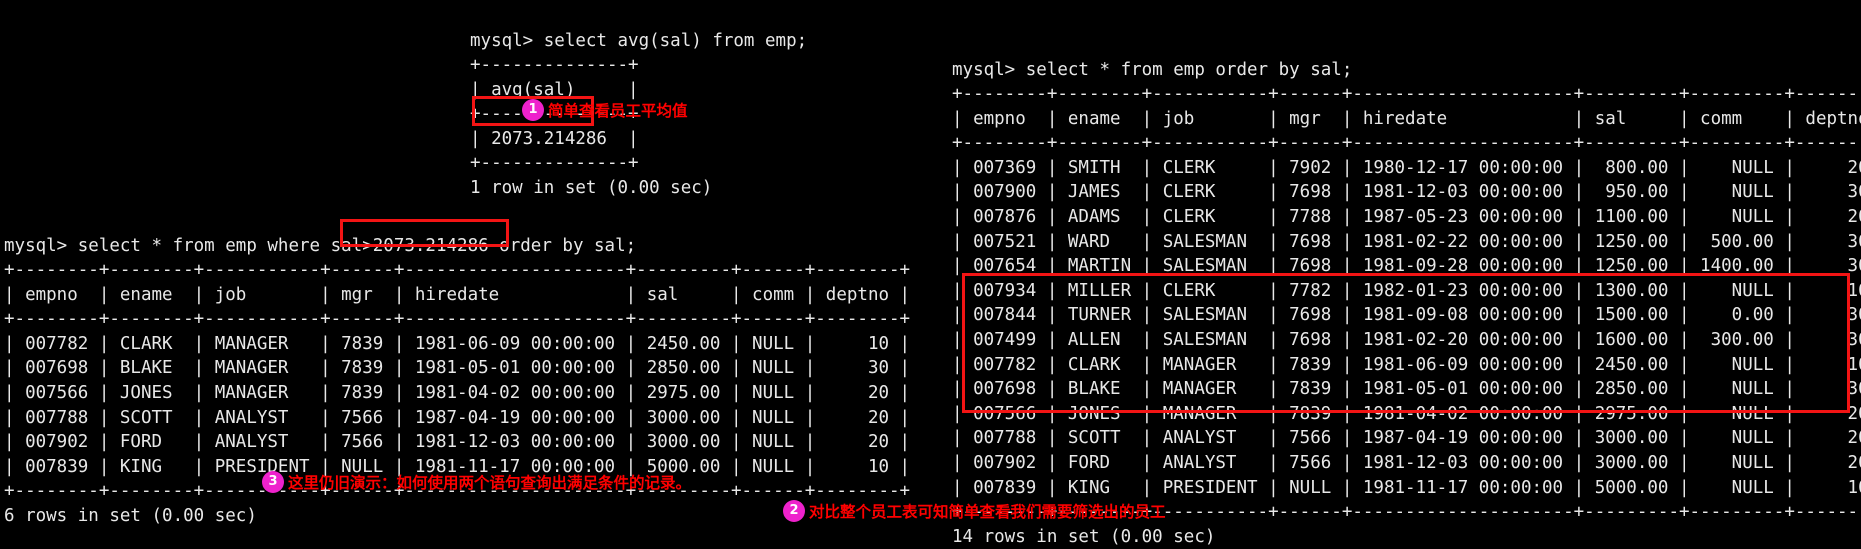 This screenshot has width=1861, height=549. What do you see at coordinates (794, 511) in the screenshot?
I see `annotation-badge-2: 2` at bounding box center [794, 511].